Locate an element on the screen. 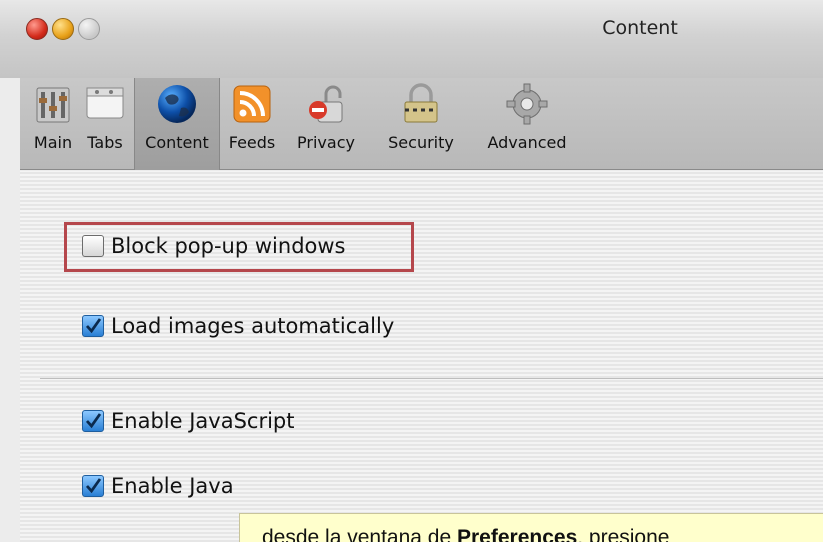 The image size is (823, 542). toolbar-item-tabs: Tabs is located at coordinates (105, 124).